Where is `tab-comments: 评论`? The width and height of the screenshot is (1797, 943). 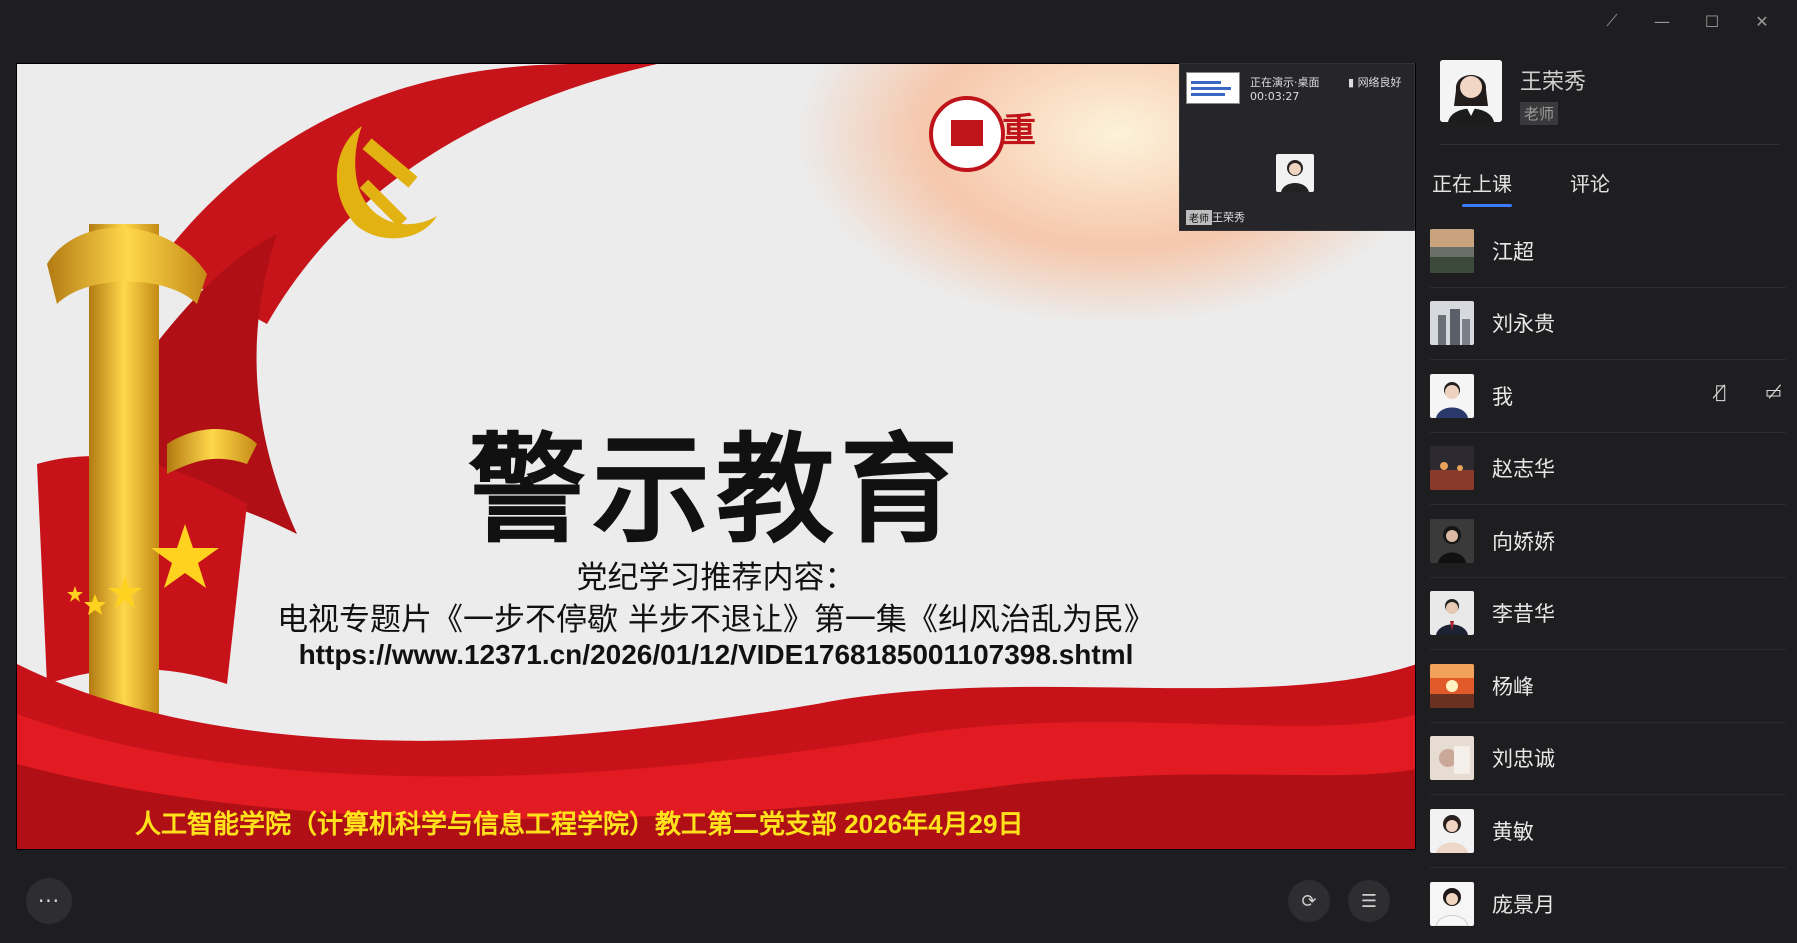 tab-comments: 评论 is located at coordinates (1590, 187).